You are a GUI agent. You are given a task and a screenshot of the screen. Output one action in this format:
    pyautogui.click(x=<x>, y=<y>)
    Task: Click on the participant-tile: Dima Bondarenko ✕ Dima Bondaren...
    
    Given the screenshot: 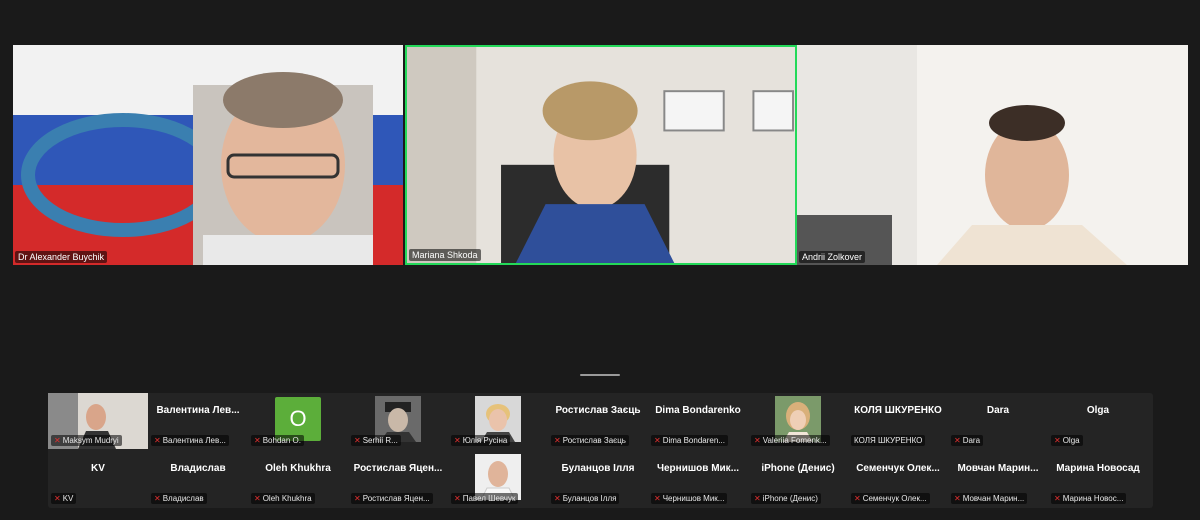 What is the action you would take?
    pyautogui.click(x=698, y=421)
    